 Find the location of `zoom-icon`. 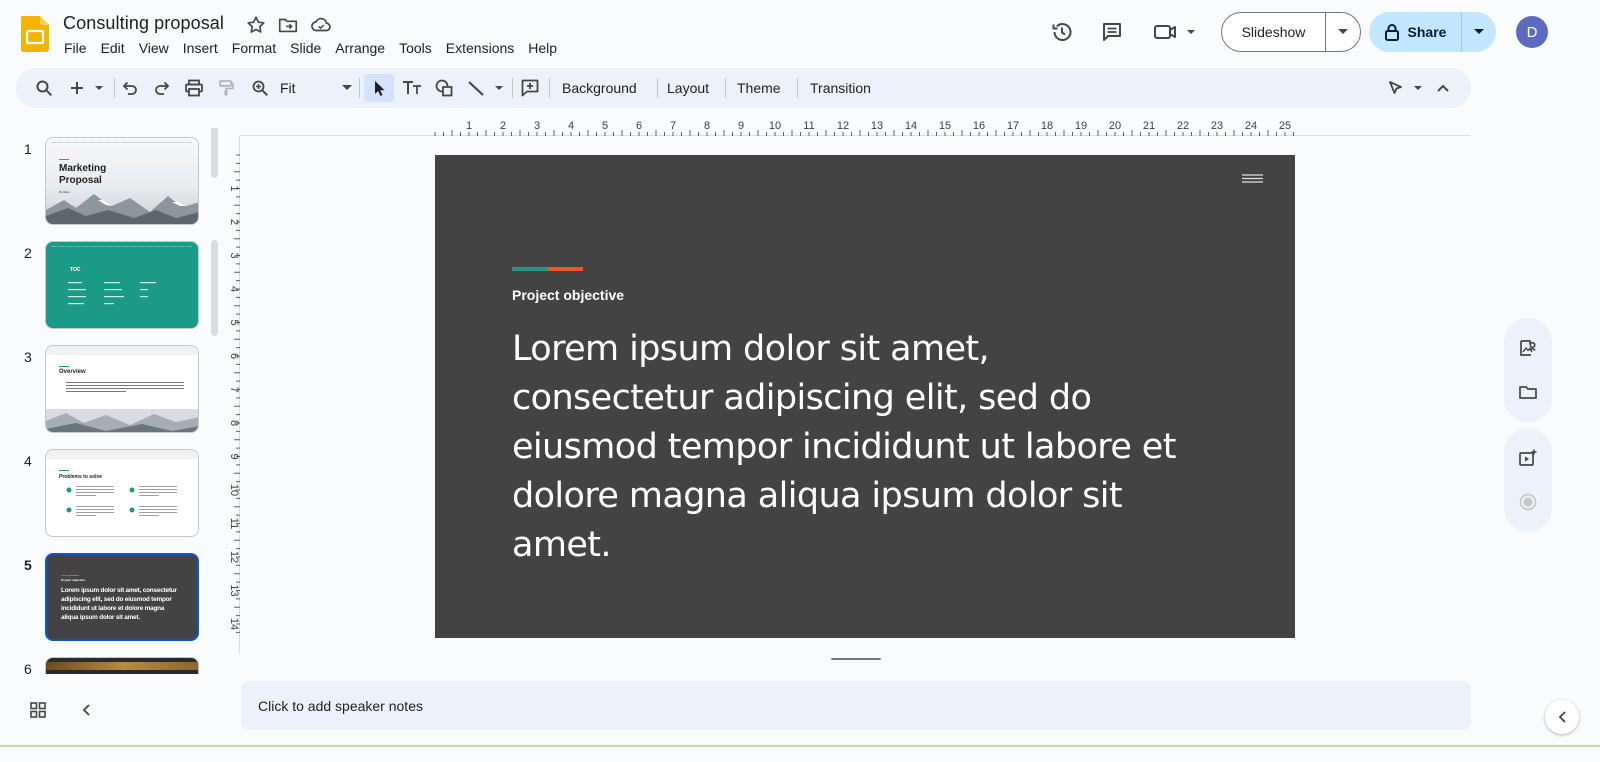

zoom-icon is located at coordinates (260, 88).